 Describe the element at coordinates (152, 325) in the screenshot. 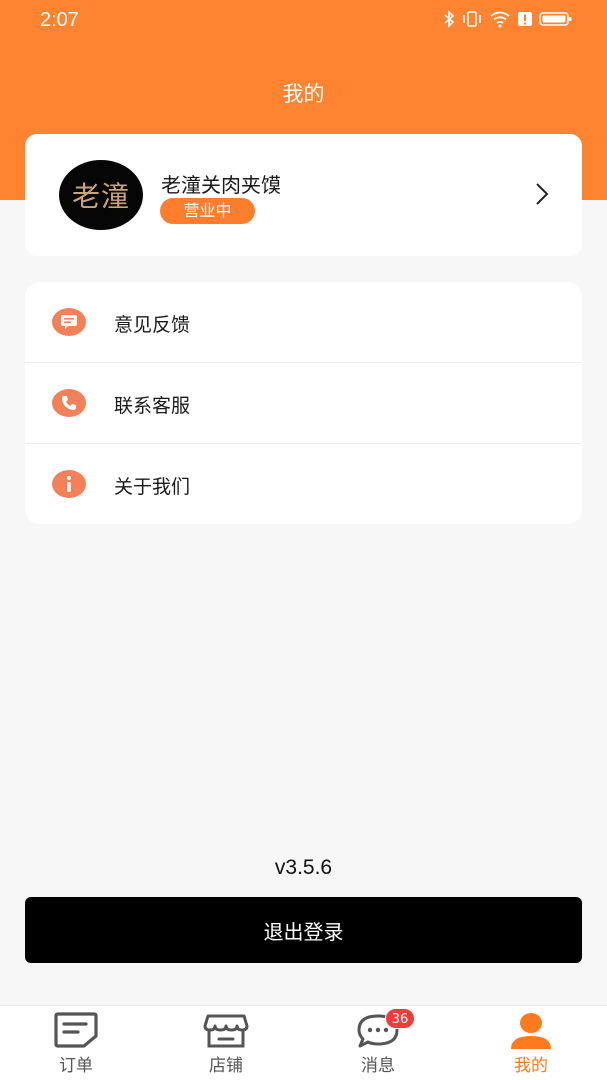

I see `menu-label-feedback: 意见反馈` at that location.